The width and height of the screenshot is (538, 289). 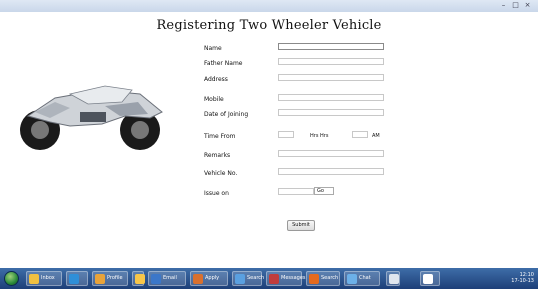 I want to click on window-icon, so click(x=428, y=279).